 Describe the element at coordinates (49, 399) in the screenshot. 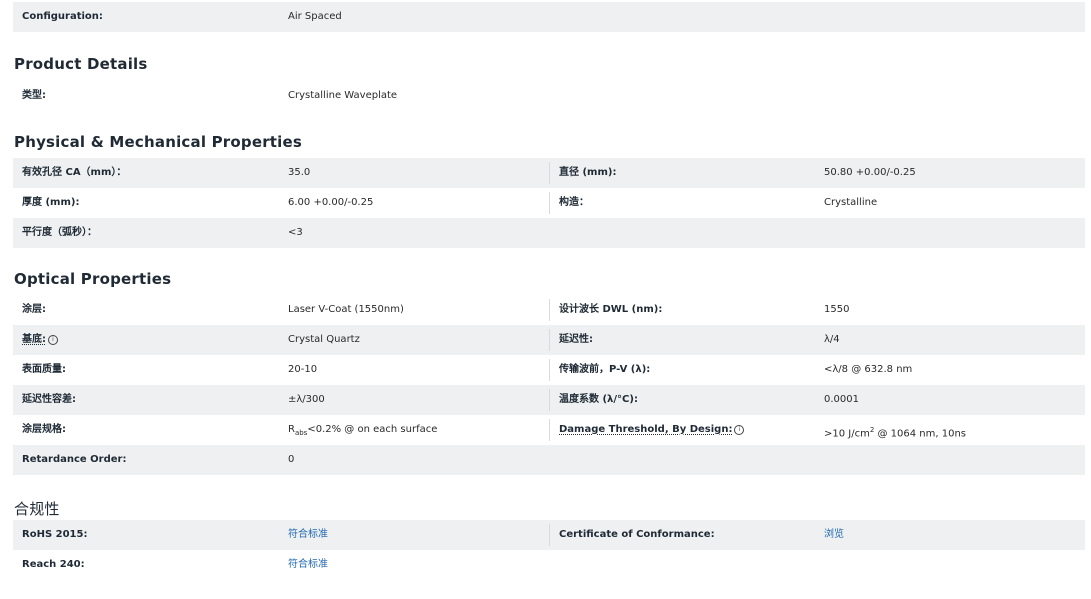

I see `retardation-tolerance-label: 延迟性容差:` at that location.